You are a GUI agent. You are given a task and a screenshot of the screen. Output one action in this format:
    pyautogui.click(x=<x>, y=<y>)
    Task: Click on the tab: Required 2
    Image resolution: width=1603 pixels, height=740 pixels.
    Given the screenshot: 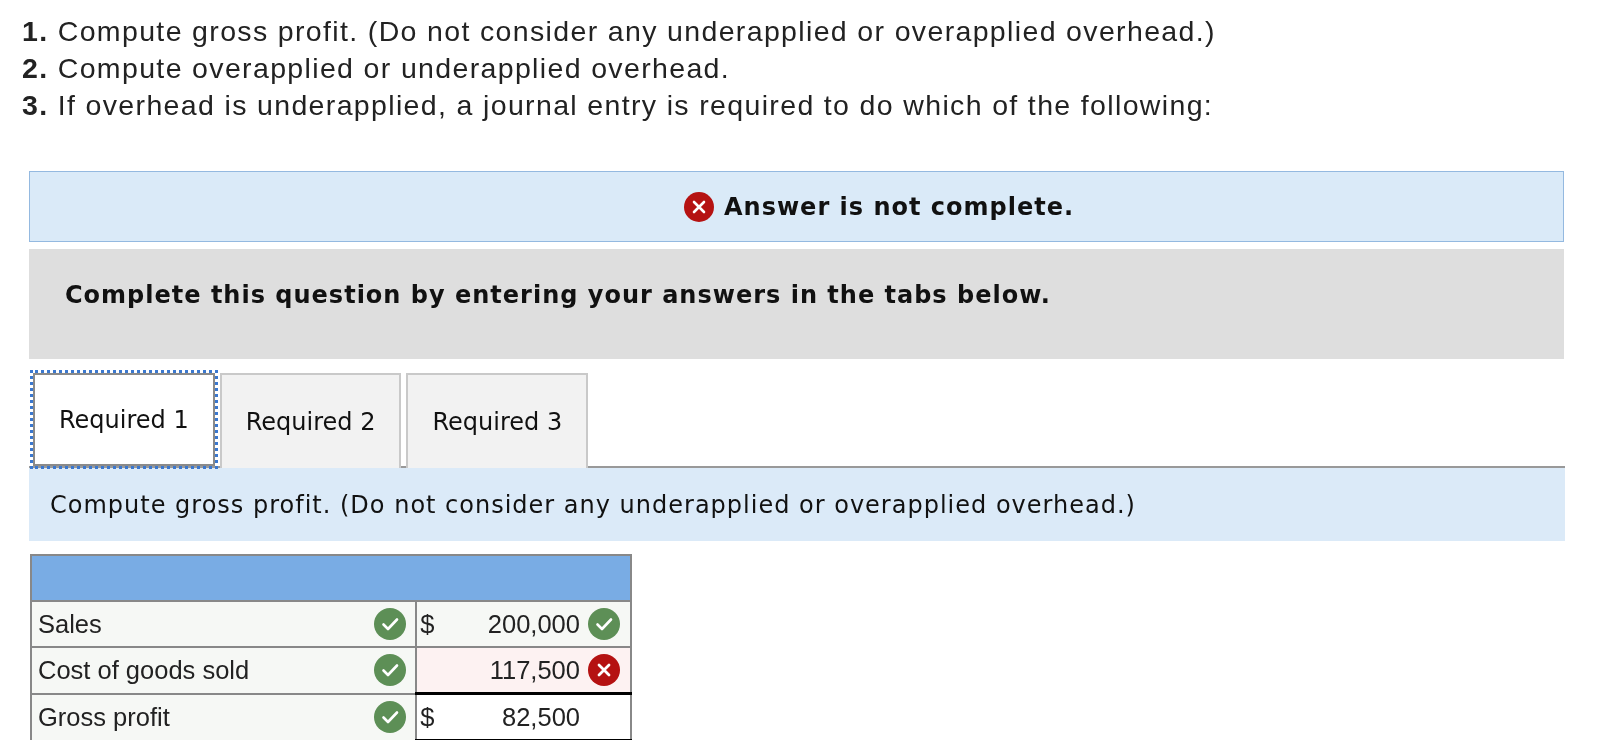 What is the action you would take?
    pyautogui.click(x=310, y=420)
    